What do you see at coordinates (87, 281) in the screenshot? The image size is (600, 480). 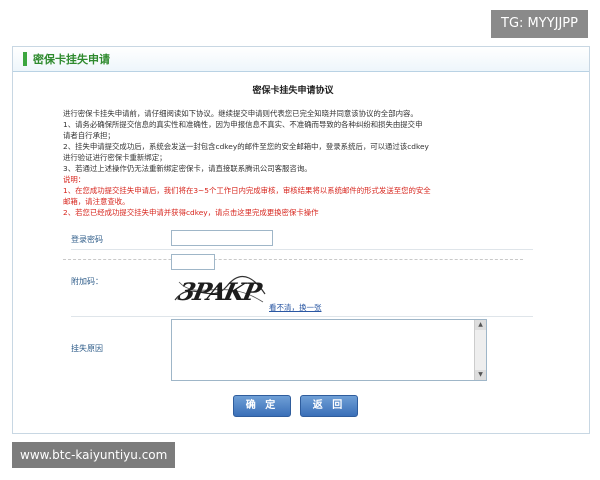 I see `code-label: 附加码：` at bounding box center [87, 281].